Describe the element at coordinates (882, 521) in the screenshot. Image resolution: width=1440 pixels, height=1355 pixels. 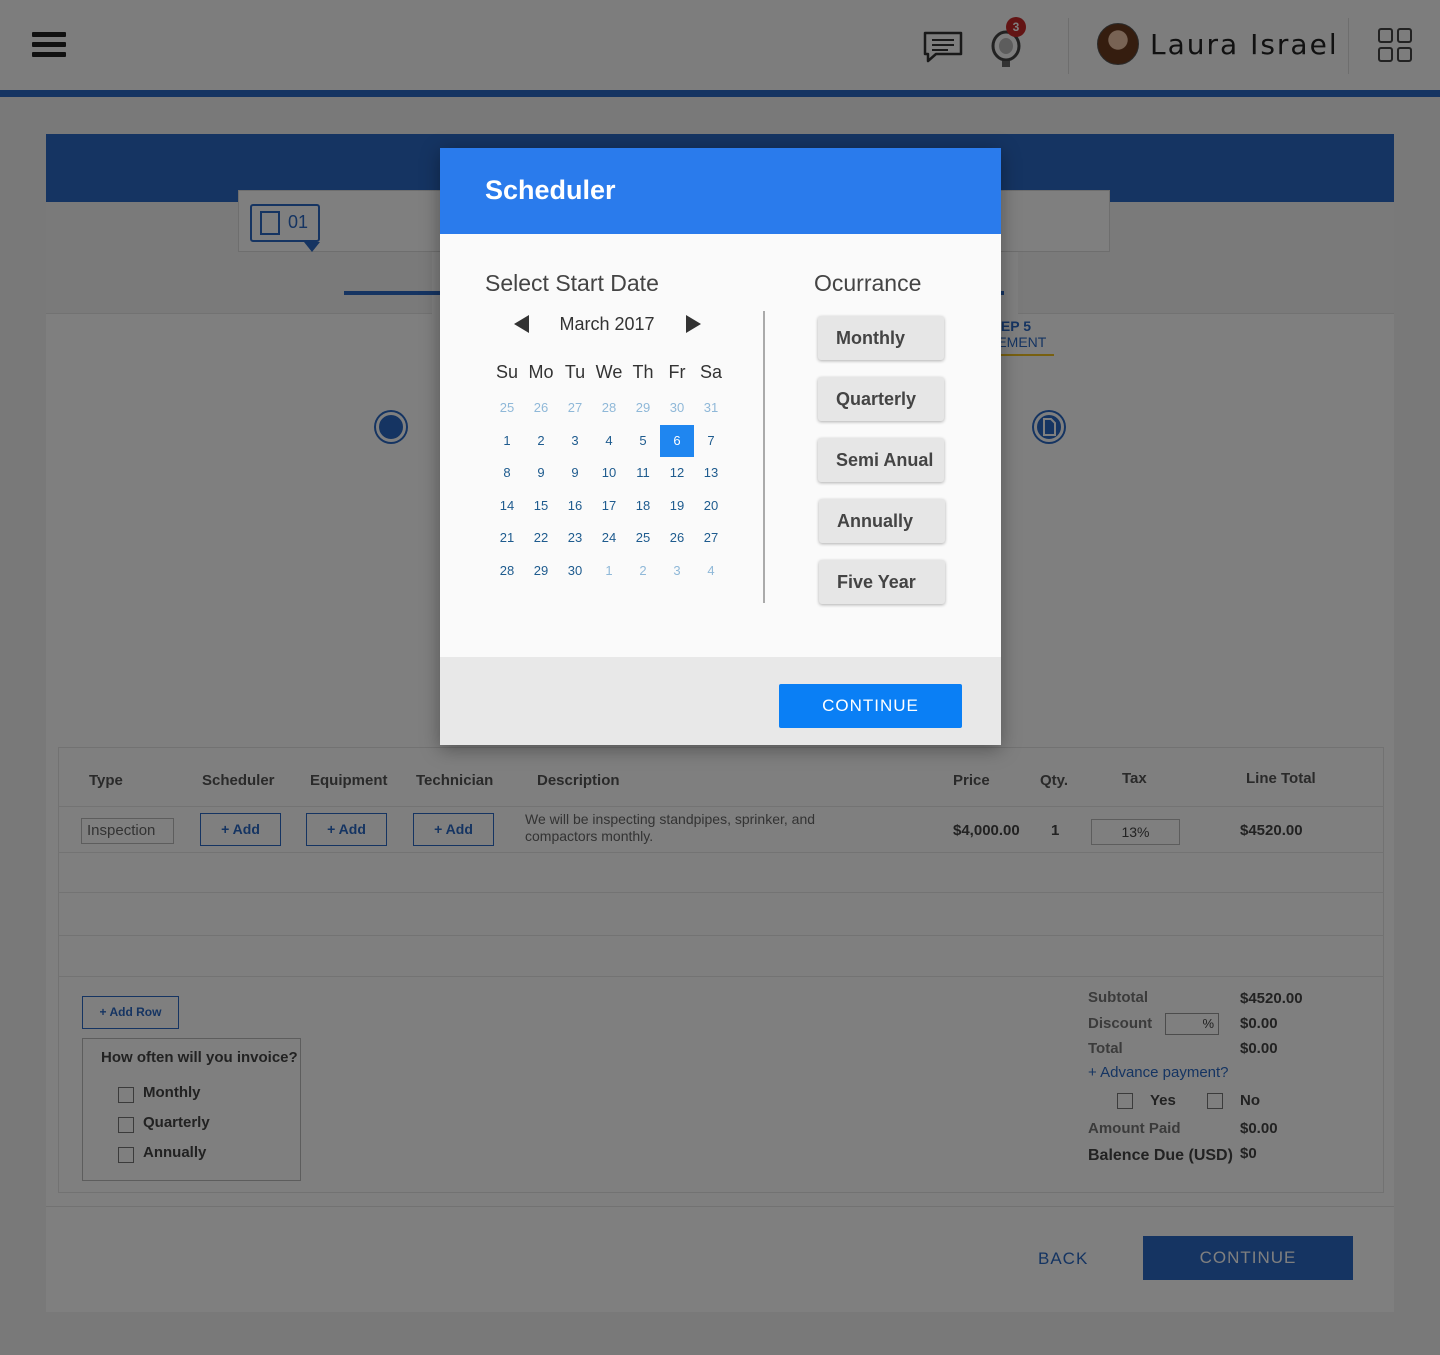
I see `occurrence-annually-button: Annually` at that location.